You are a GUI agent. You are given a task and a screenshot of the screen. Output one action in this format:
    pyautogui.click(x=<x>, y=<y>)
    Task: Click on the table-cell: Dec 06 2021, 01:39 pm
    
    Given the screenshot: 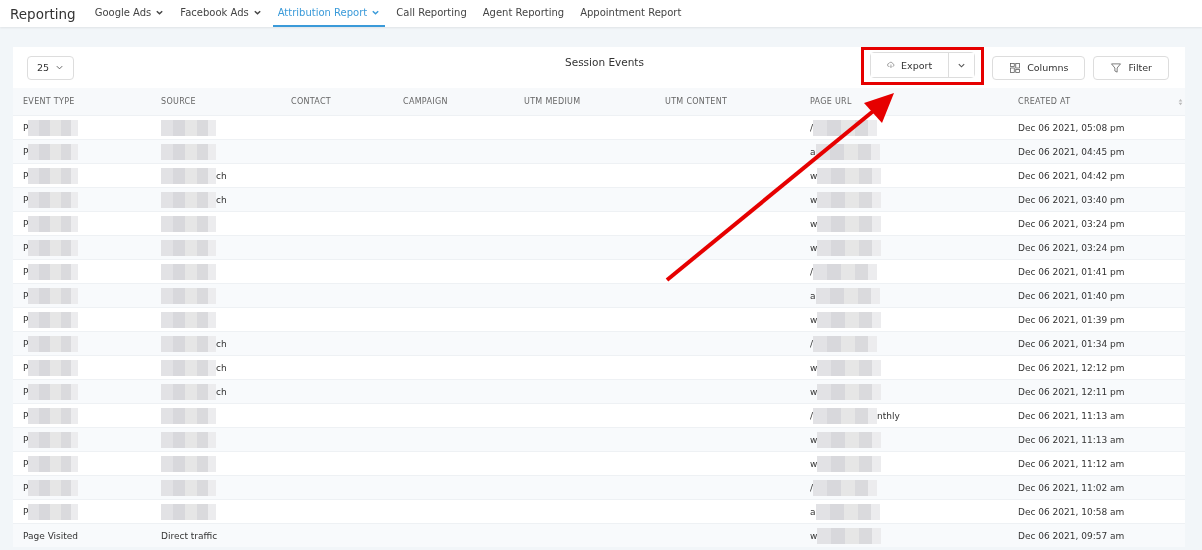 What is the action you would take?
    pyautogui.click(x=1071, y=319)
    